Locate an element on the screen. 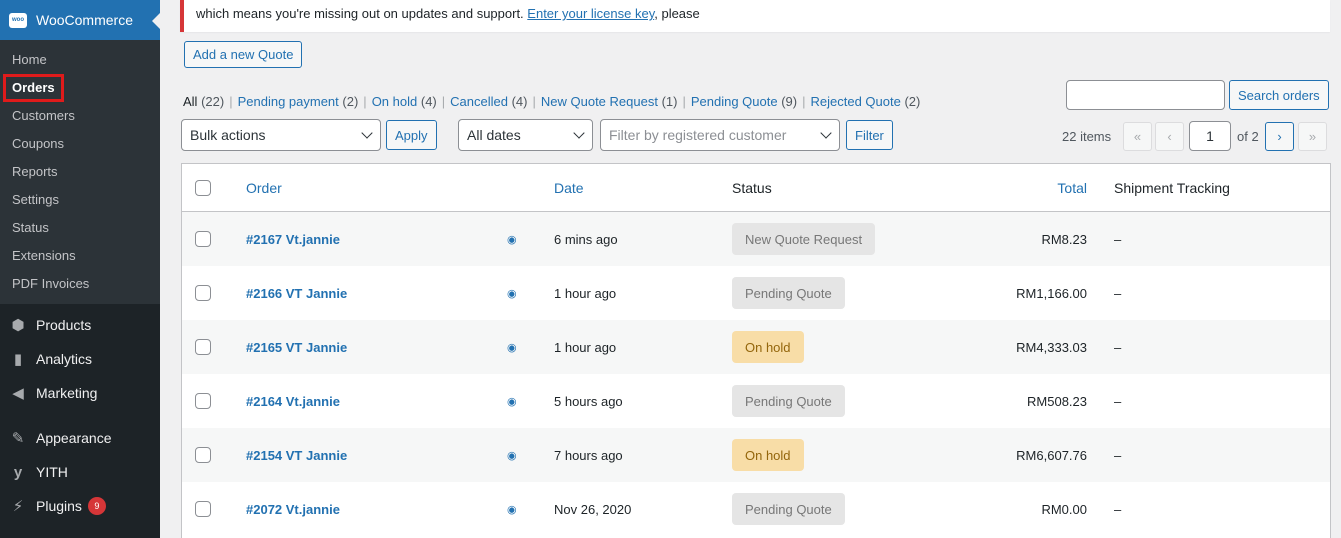  order-link: #2165 VT Jannie is located at coordinates (296, 347).